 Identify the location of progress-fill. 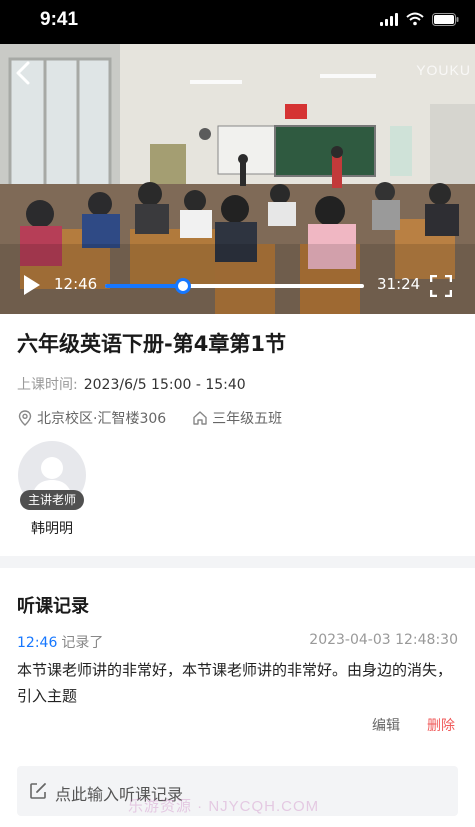
(144, 286).